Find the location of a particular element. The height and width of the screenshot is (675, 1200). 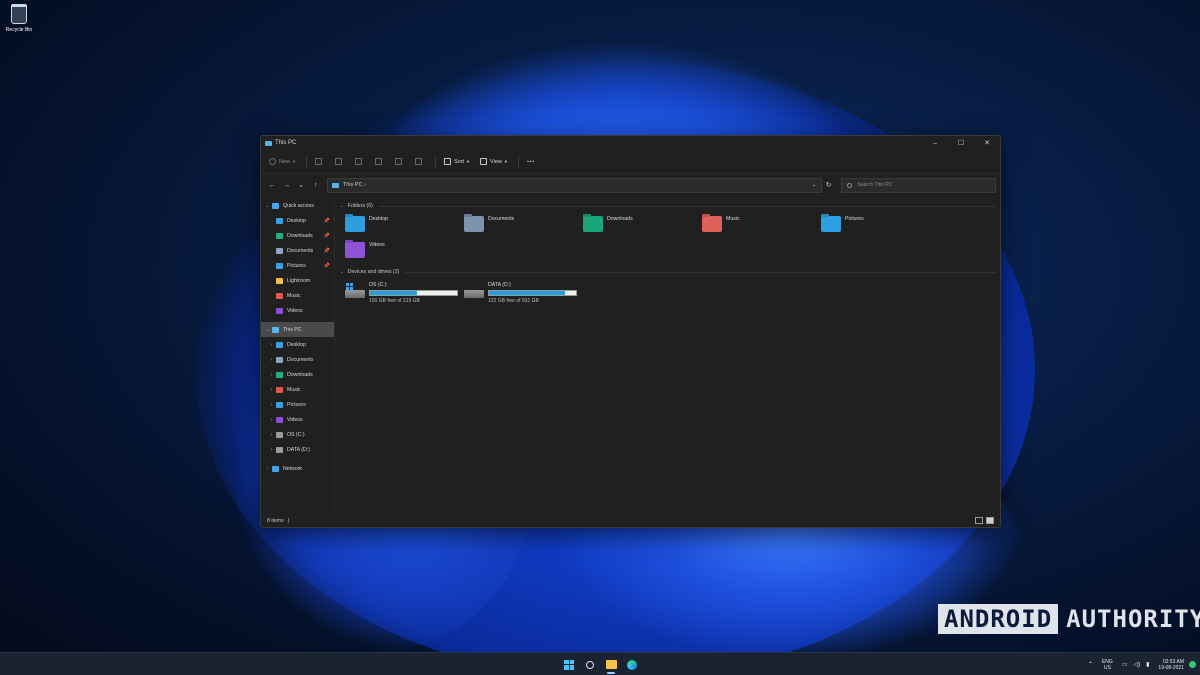

new-button: New ▼ is located at coordinates (282, 161).